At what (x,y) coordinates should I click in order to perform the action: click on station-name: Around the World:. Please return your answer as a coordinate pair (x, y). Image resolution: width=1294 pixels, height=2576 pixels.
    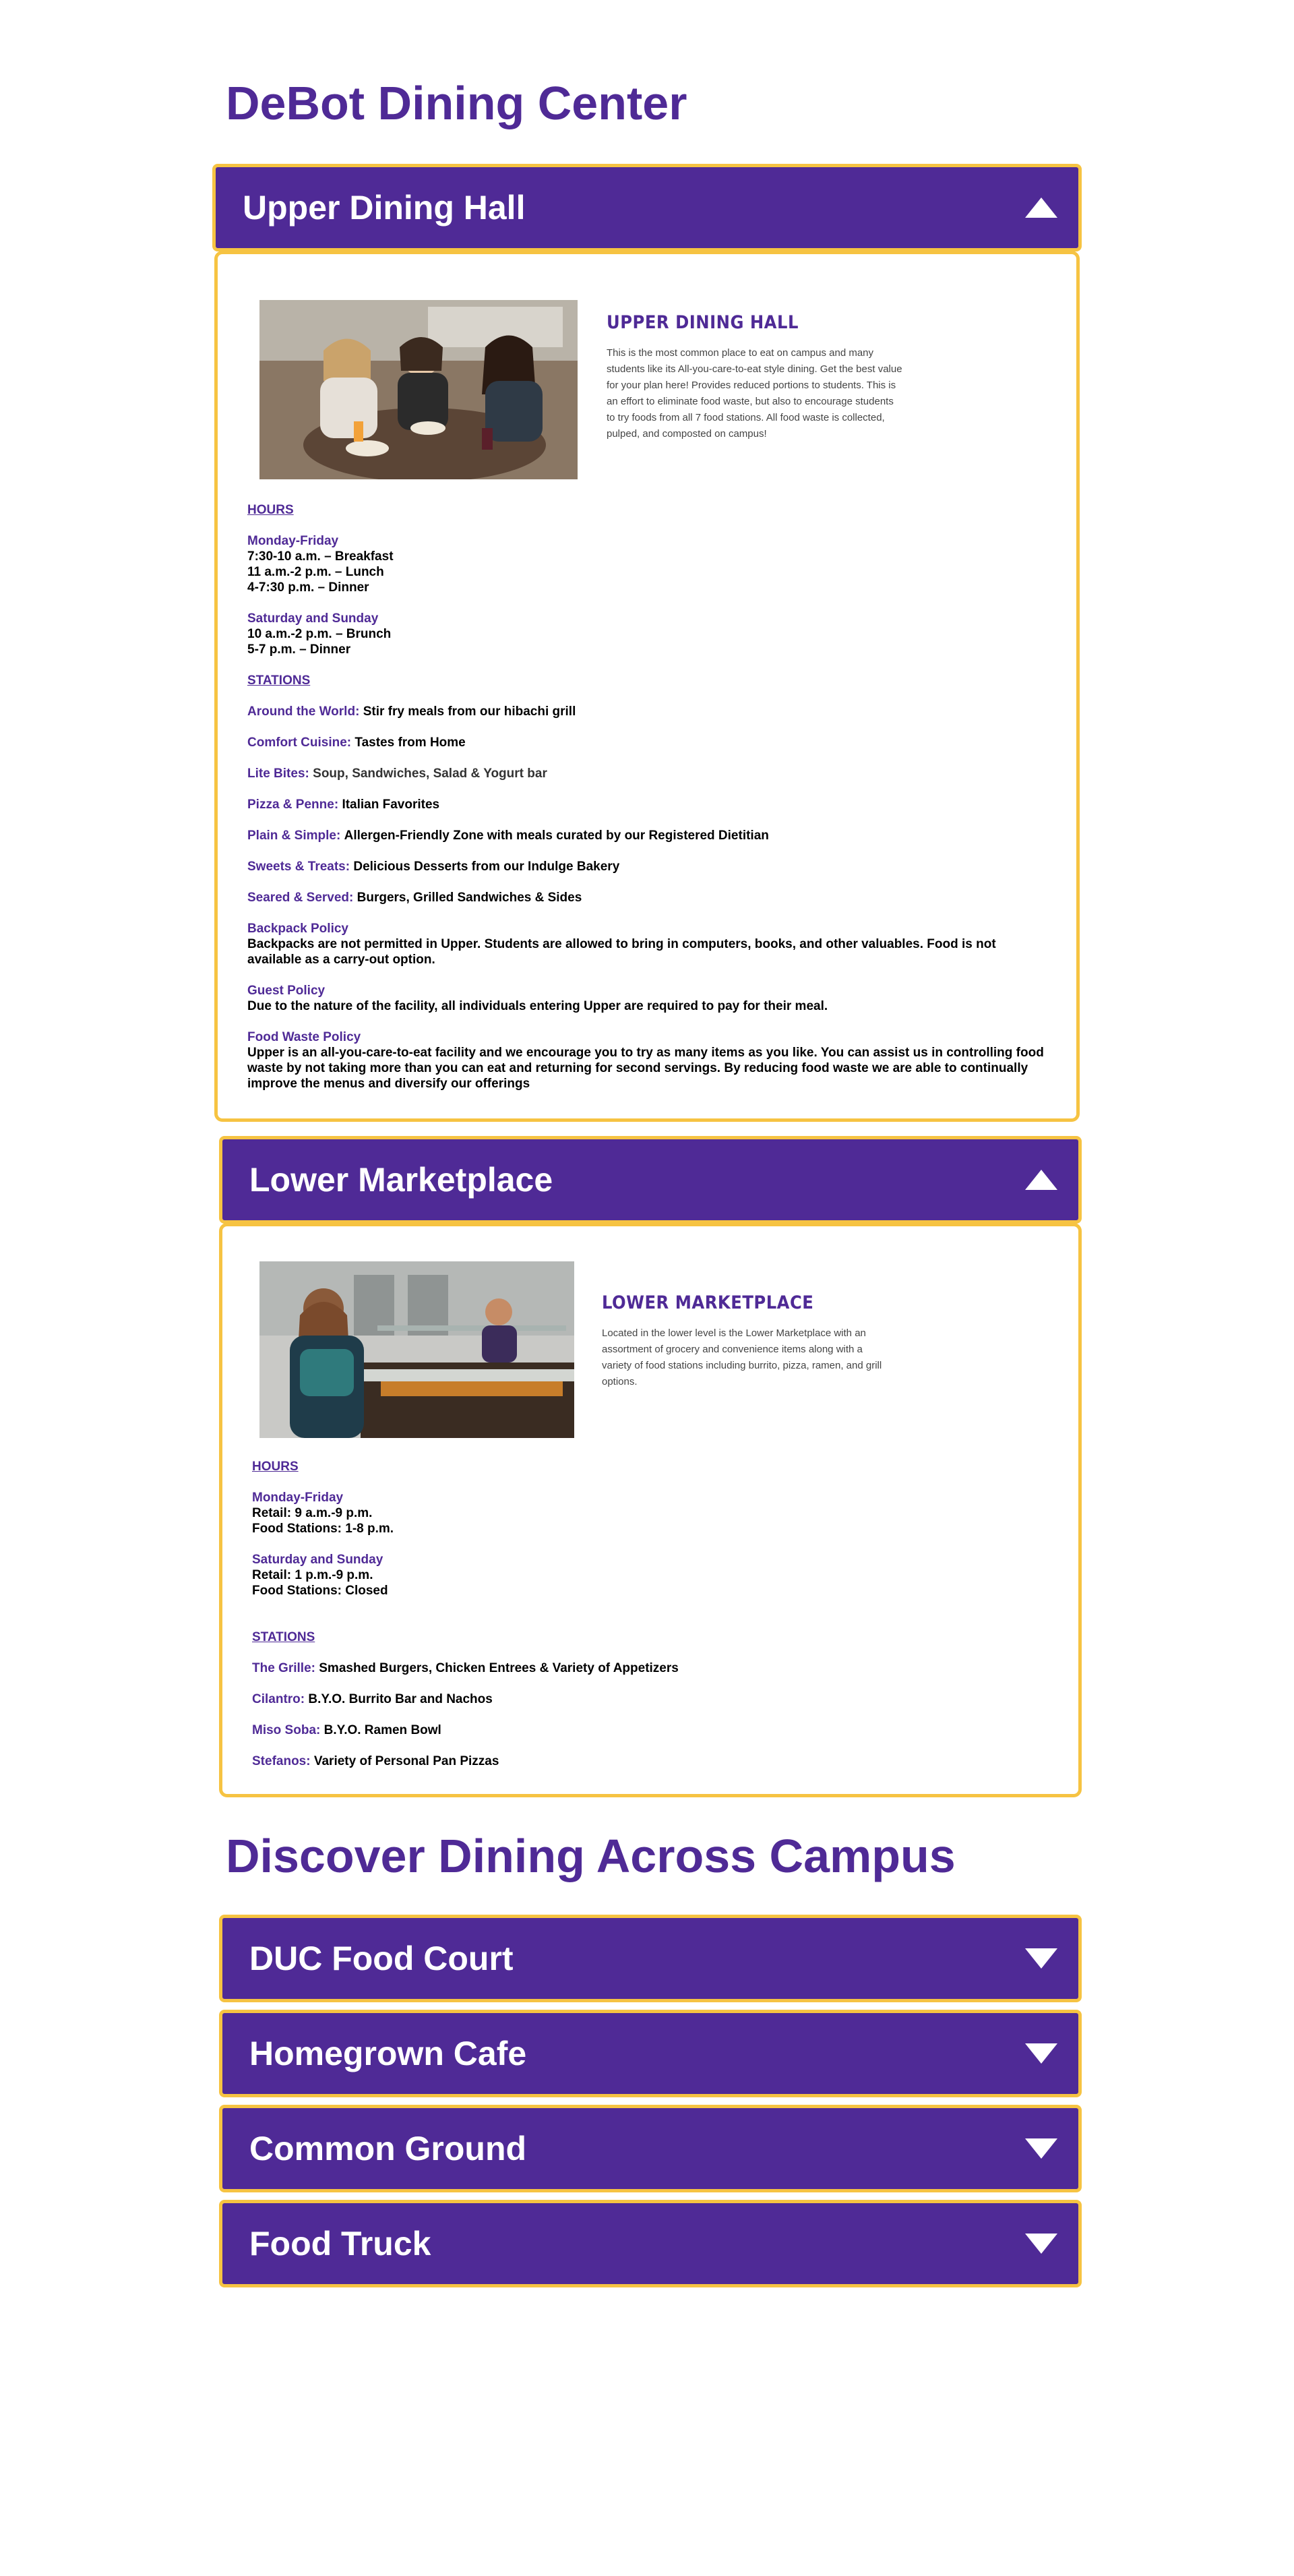
    Looking at the image, I should click on (303, 712).